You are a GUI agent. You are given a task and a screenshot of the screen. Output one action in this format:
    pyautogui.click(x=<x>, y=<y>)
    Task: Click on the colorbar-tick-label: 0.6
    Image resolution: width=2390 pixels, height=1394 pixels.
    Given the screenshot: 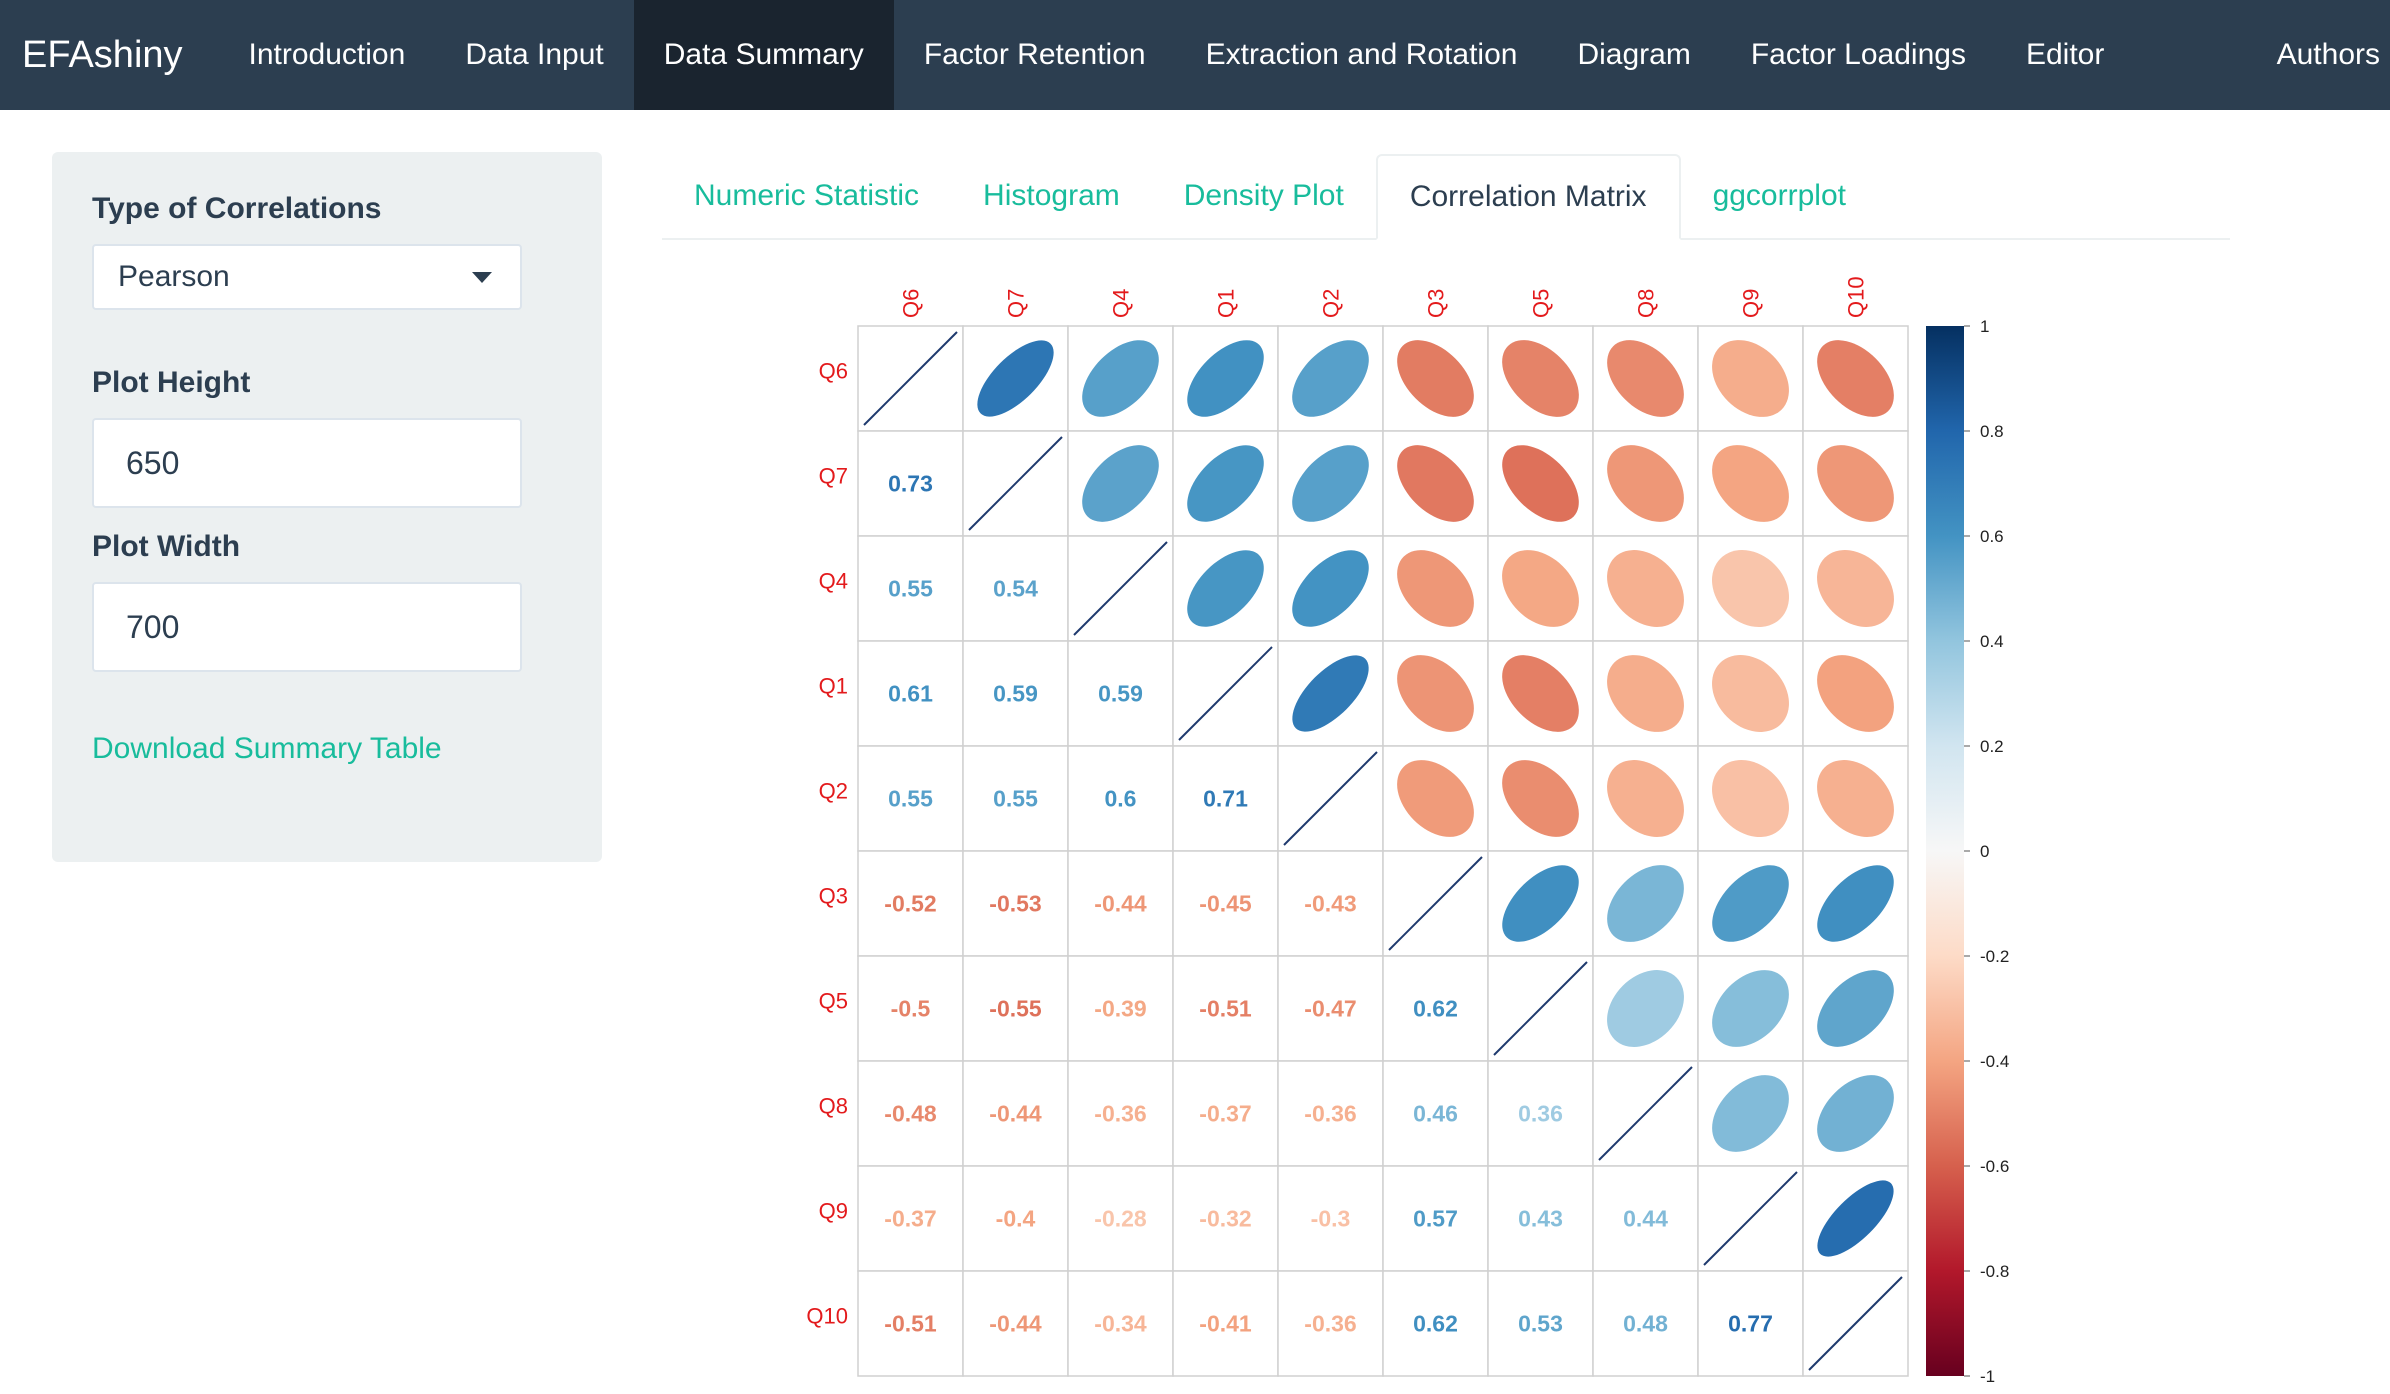 What is the action you would take?
    pyautogui.click(x=1992, y=536)
    